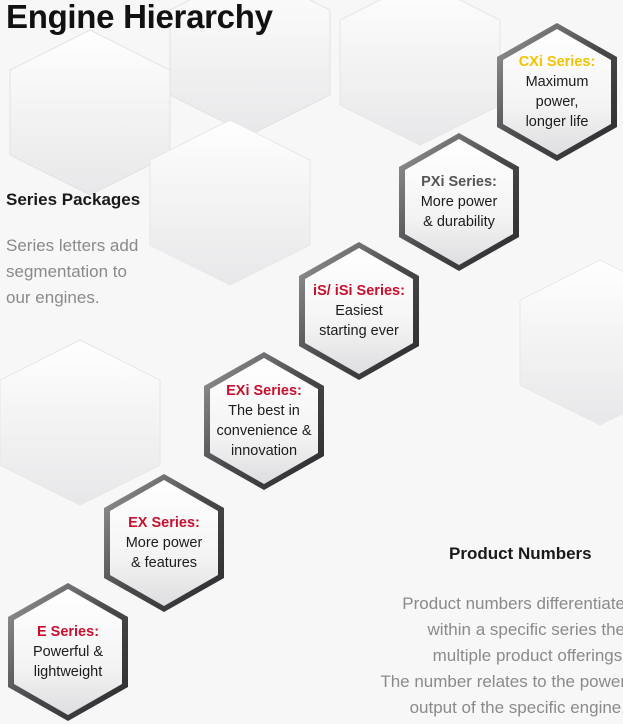 The image size is (623, 724). I want to click on cxi-series-desc-line: Maximum, so click(557, 82).